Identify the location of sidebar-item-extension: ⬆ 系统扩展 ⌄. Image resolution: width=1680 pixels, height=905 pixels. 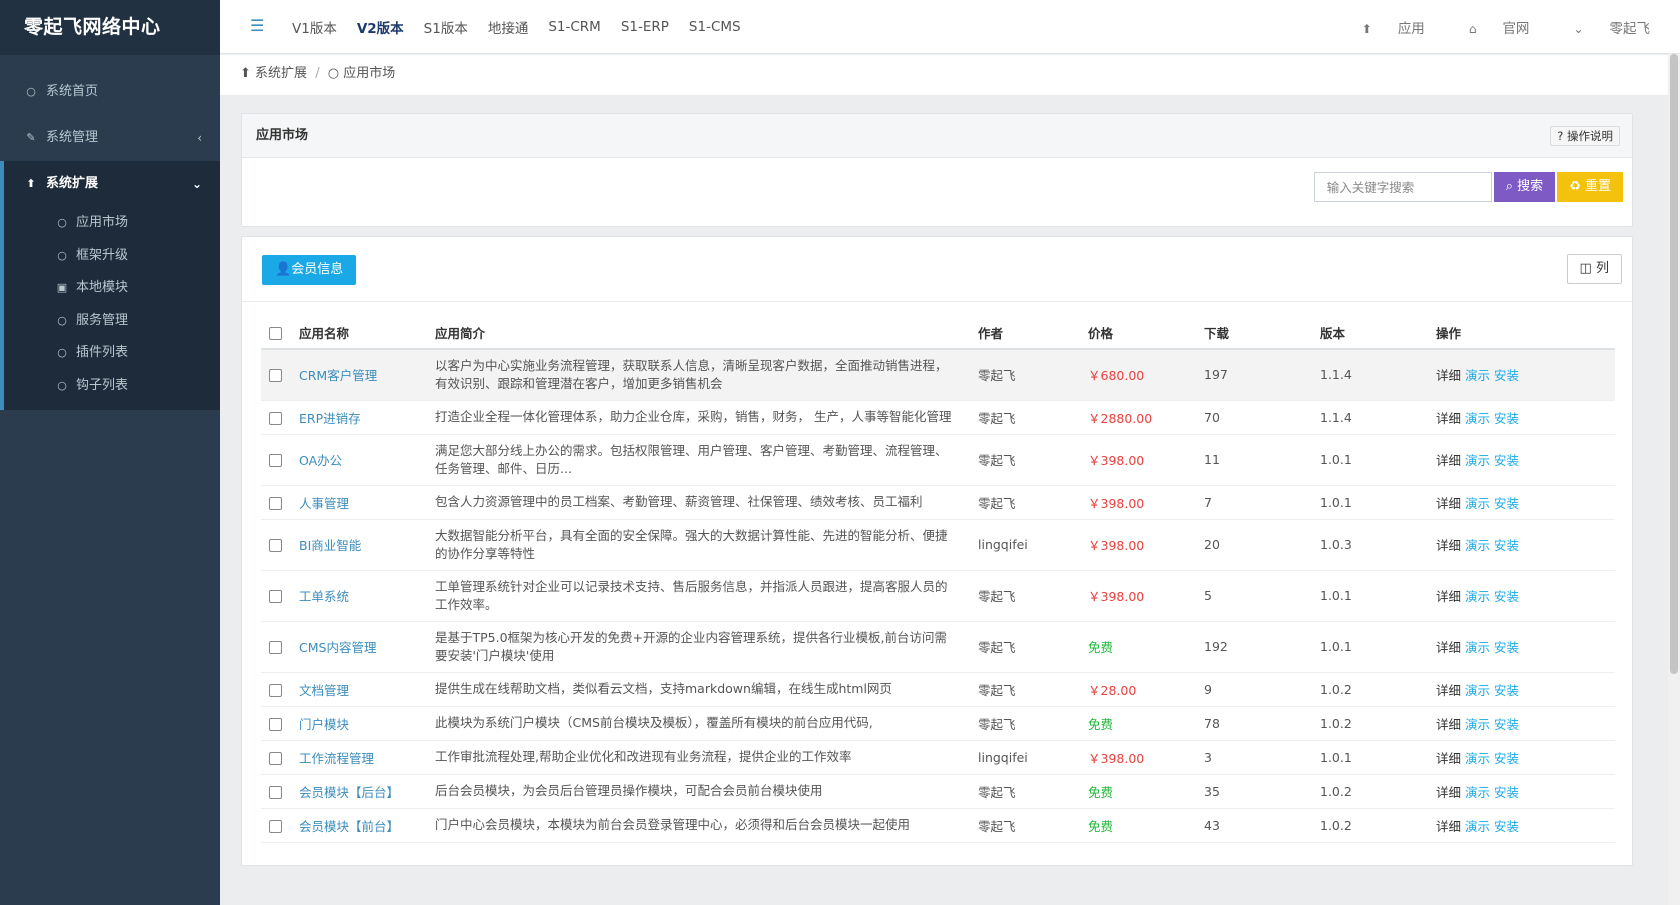
(112, 184).